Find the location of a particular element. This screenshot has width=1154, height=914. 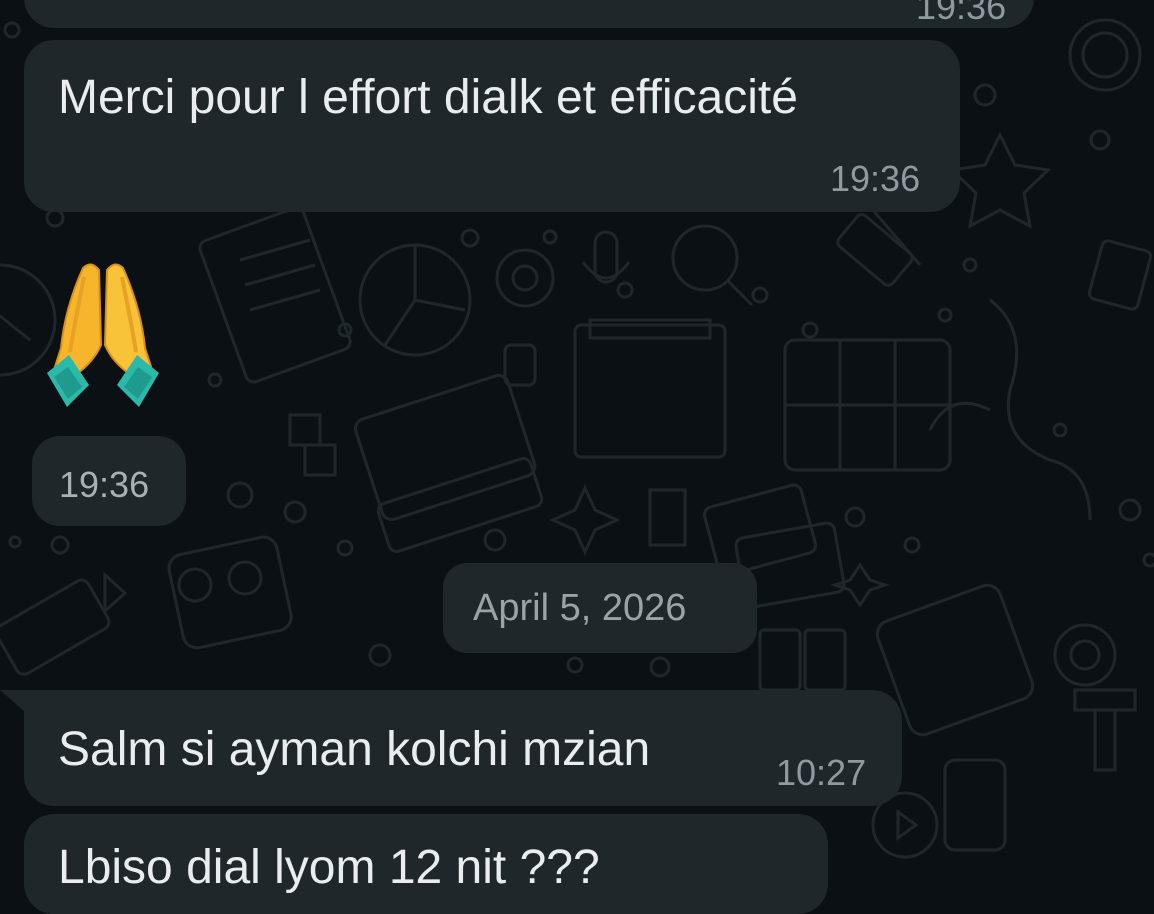

date-separator: April 5, 2026 is located at coordinates (600, 608).